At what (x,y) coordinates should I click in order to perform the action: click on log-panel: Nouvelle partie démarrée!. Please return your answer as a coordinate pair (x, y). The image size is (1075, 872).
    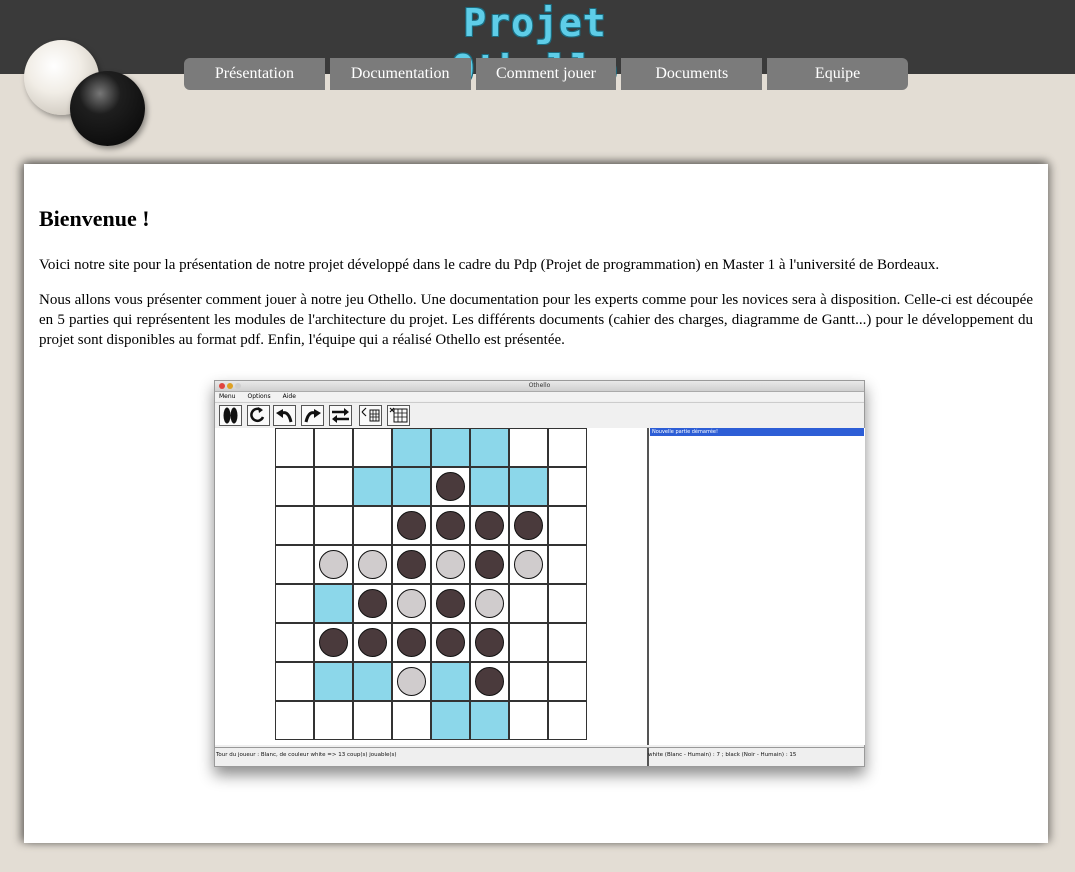
    Looking at the image, I should click on (756, 586).